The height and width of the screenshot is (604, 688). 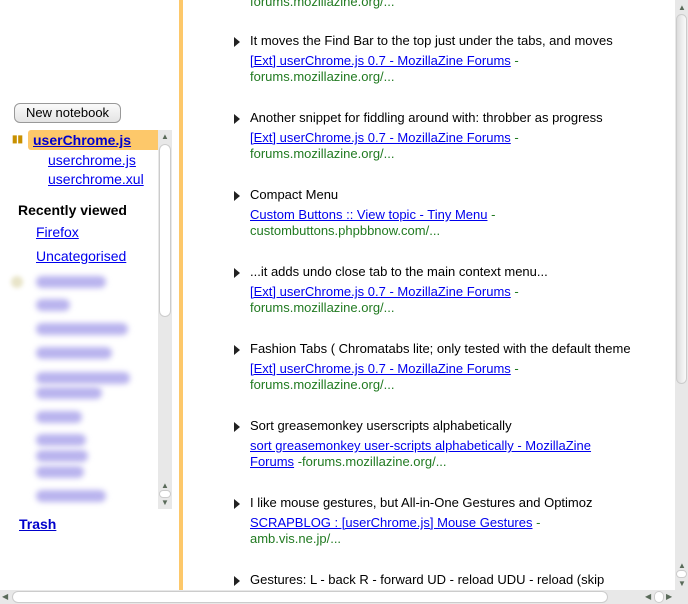 I want to click on selected-notebook: userChrome.js, so click(x=93, y=140).